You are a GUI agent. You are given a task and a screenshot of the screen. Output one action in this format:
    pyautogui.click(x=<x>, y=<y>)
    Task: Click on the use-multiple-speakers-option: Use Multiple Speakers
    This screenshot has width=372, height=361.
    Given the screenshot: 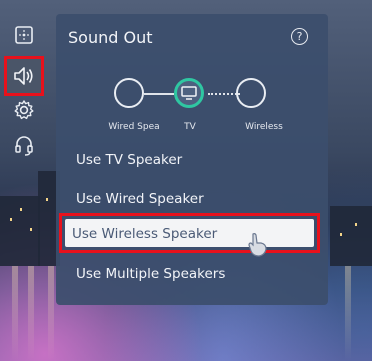 What is the action you would take?
    pyautogui.click(x=150, y=274)
    